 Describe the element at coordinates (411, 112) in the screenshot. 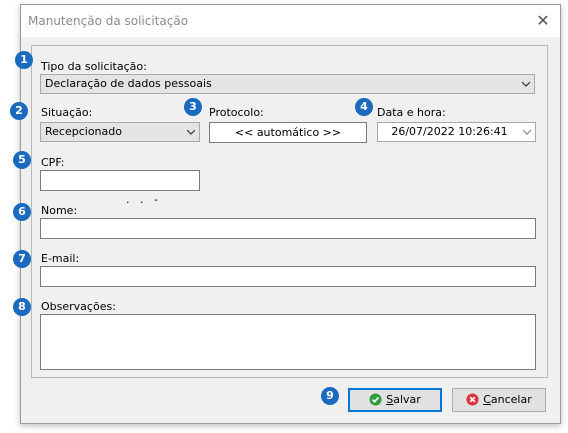

I see `data-hora-label: Data e hora:` at that location.